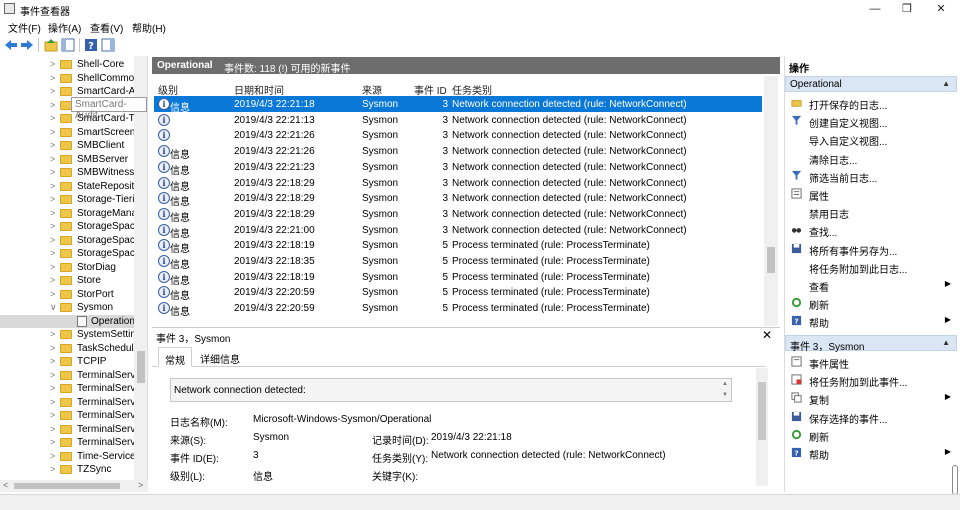 The width and height of the screenshot is (960, 510). I want to click on tree-scroll-thumb, so click(141, 367).